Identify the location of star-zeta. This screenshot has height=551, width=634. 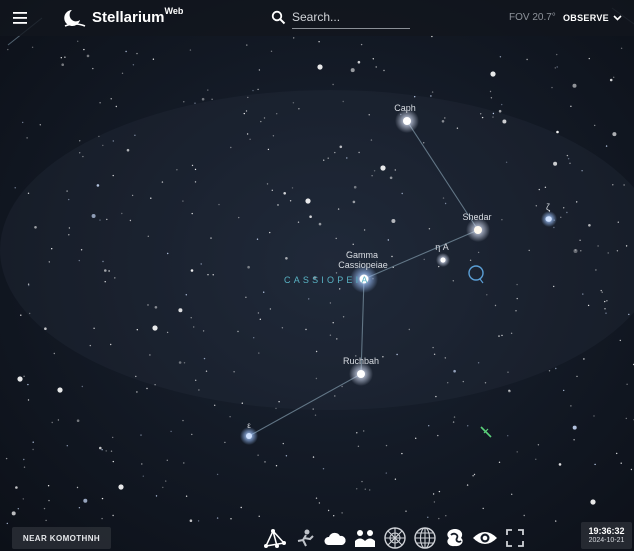
(549, 219).